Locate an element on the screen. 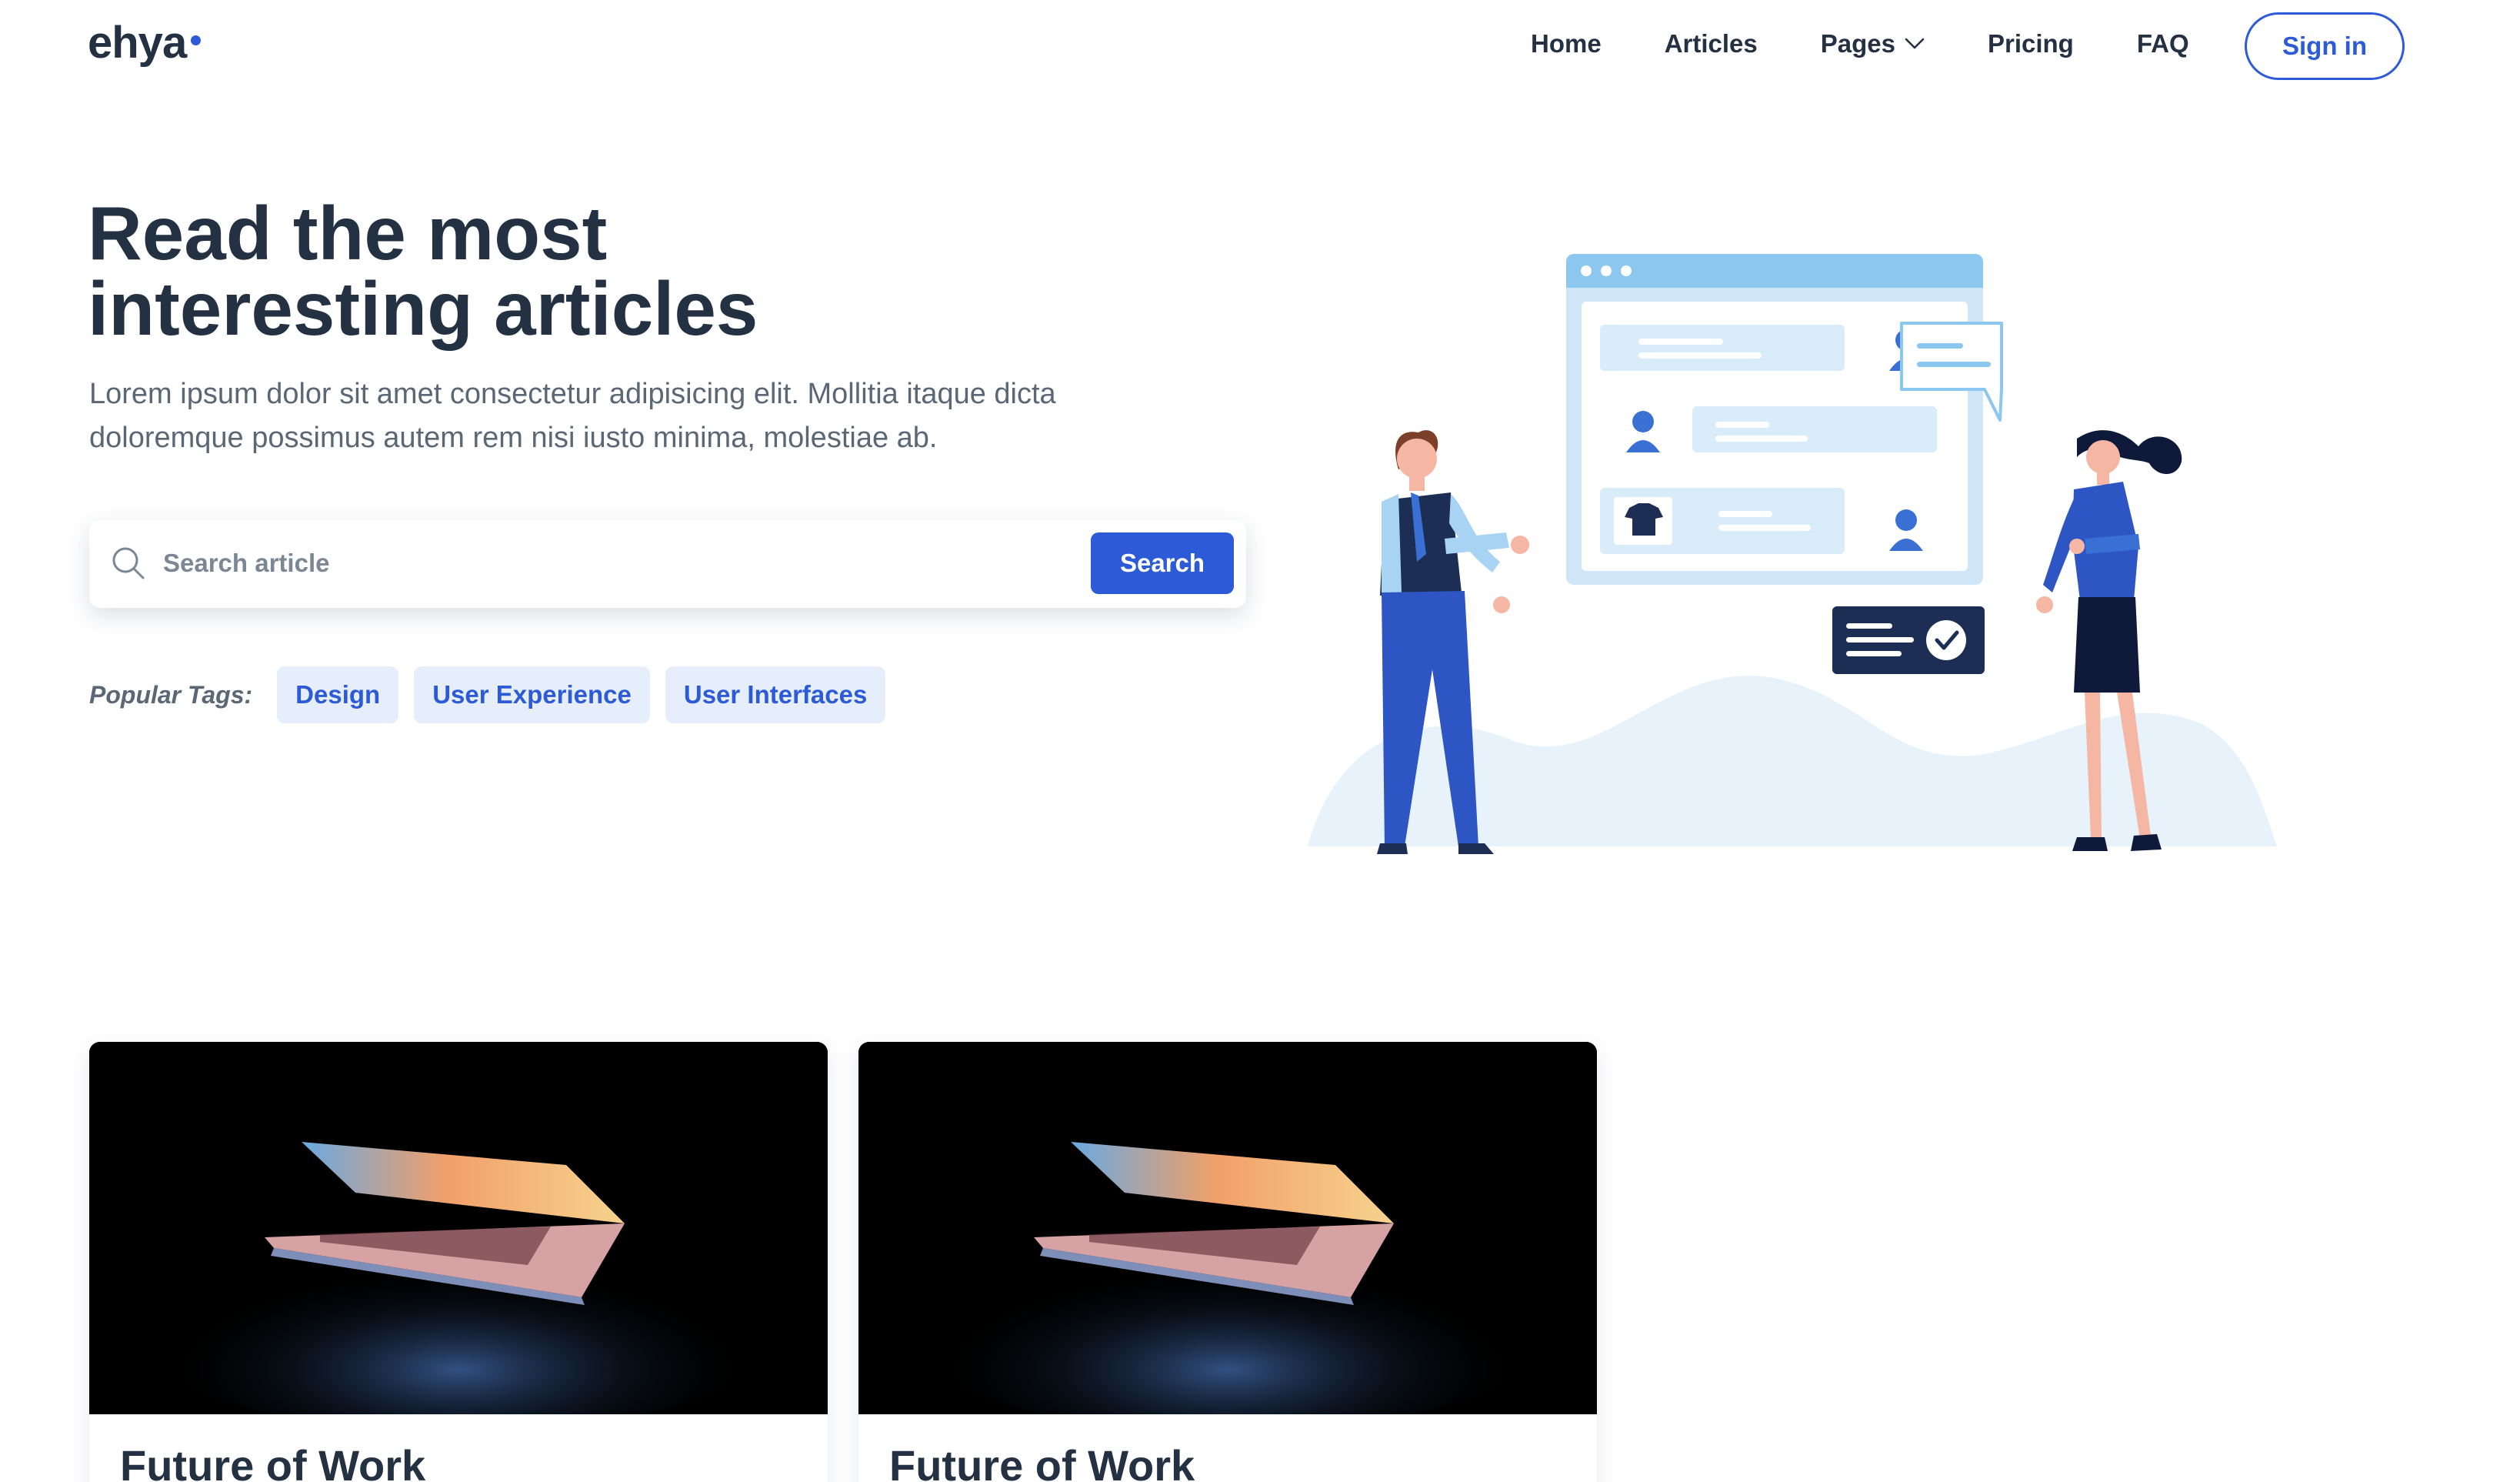  hero-title-line-1: Read the most is located at coordinates (348, 233).